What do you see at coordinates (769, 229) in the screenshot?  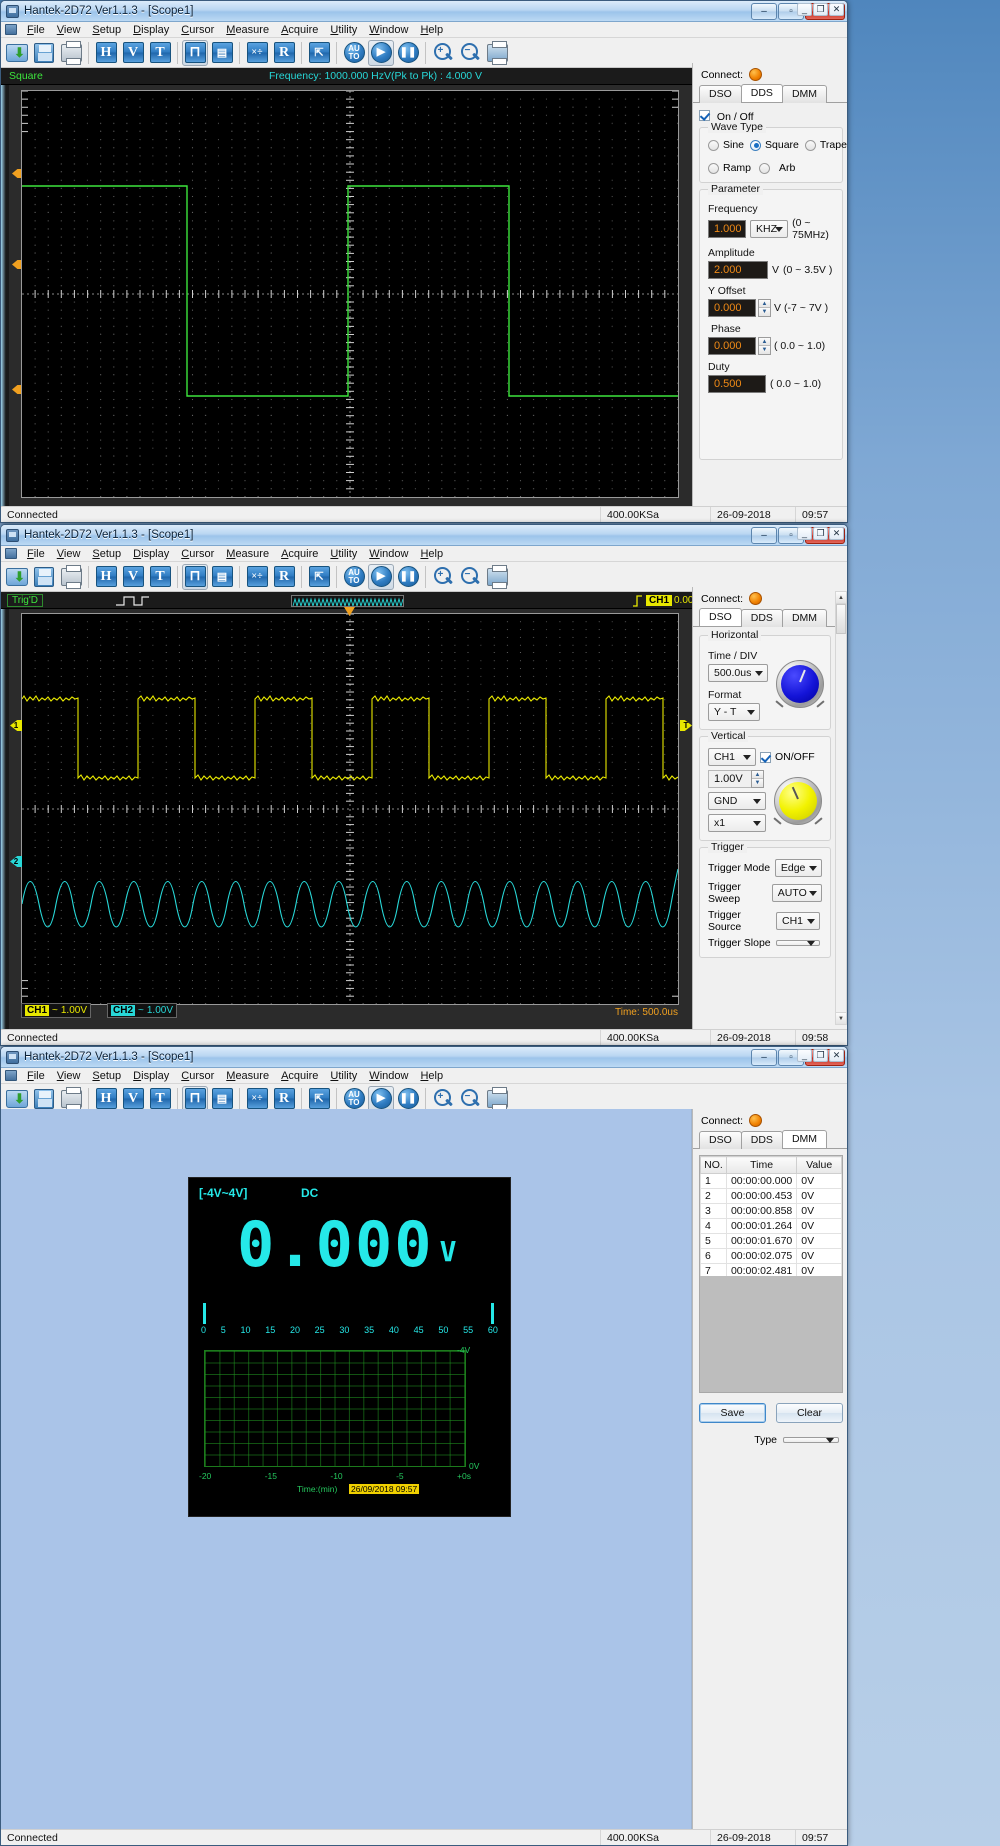 I see `frequency-unit-select: KHZ` at bounding box center [769, 229].